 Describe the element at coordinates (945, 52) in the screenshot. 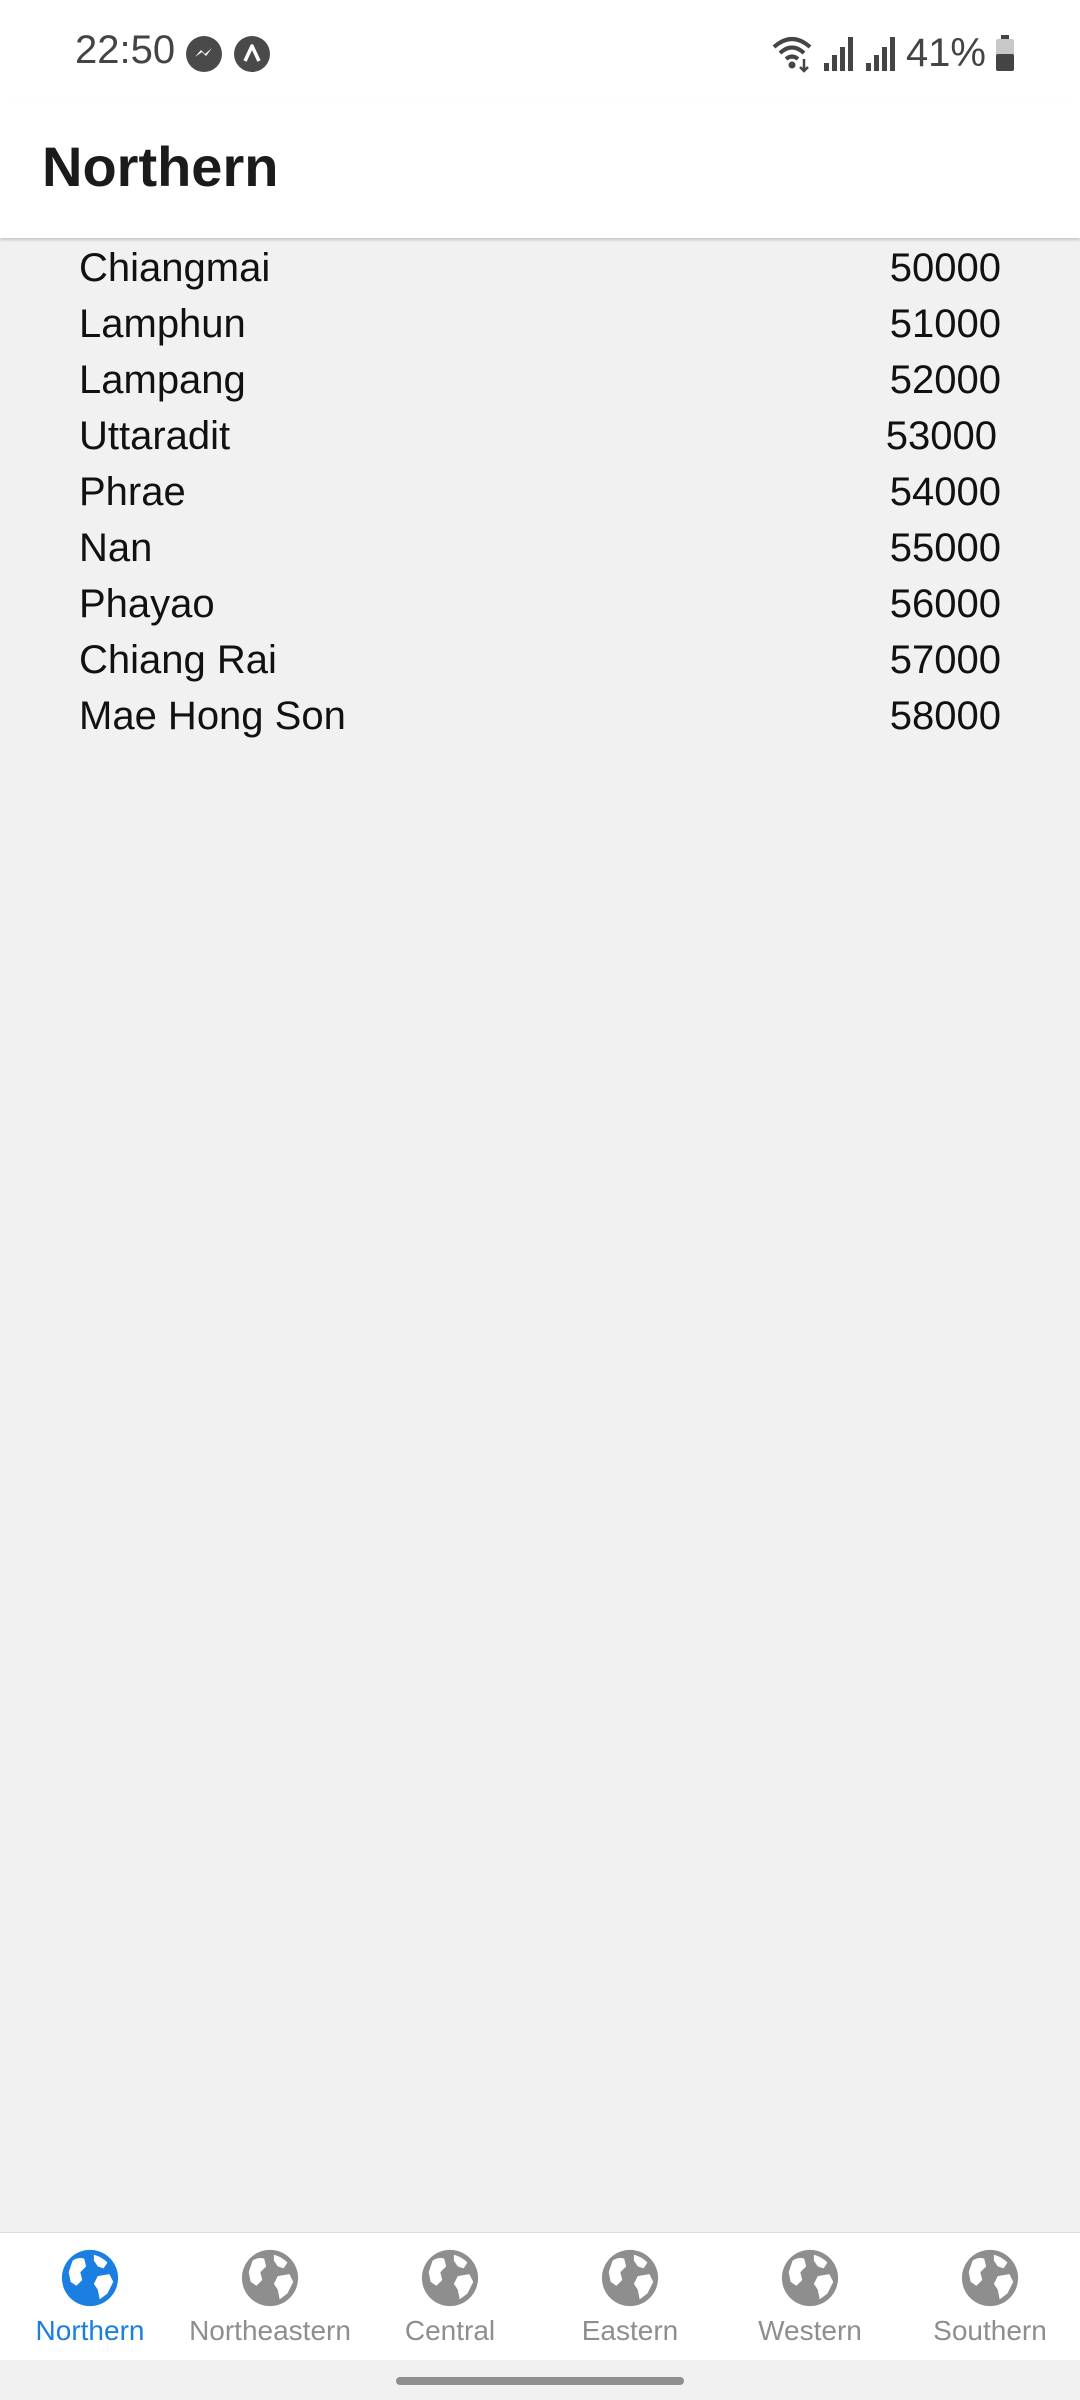

I see `battery-percentage: 41%` at that location.